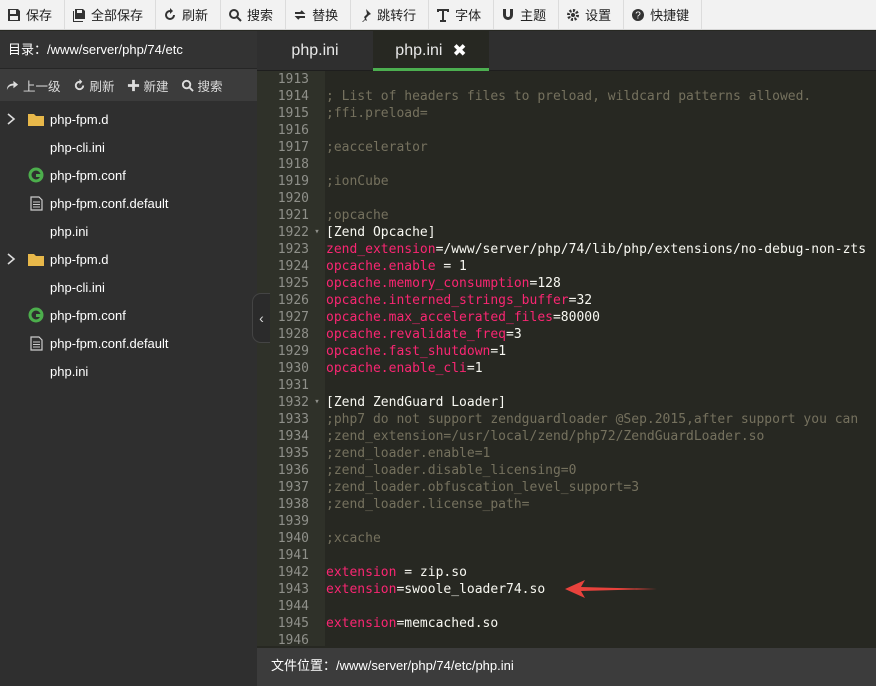 The width and height of the screenshot is (876, 686). I want to click on toolbar-button-help: ? 快捷键, so click(663, 14).